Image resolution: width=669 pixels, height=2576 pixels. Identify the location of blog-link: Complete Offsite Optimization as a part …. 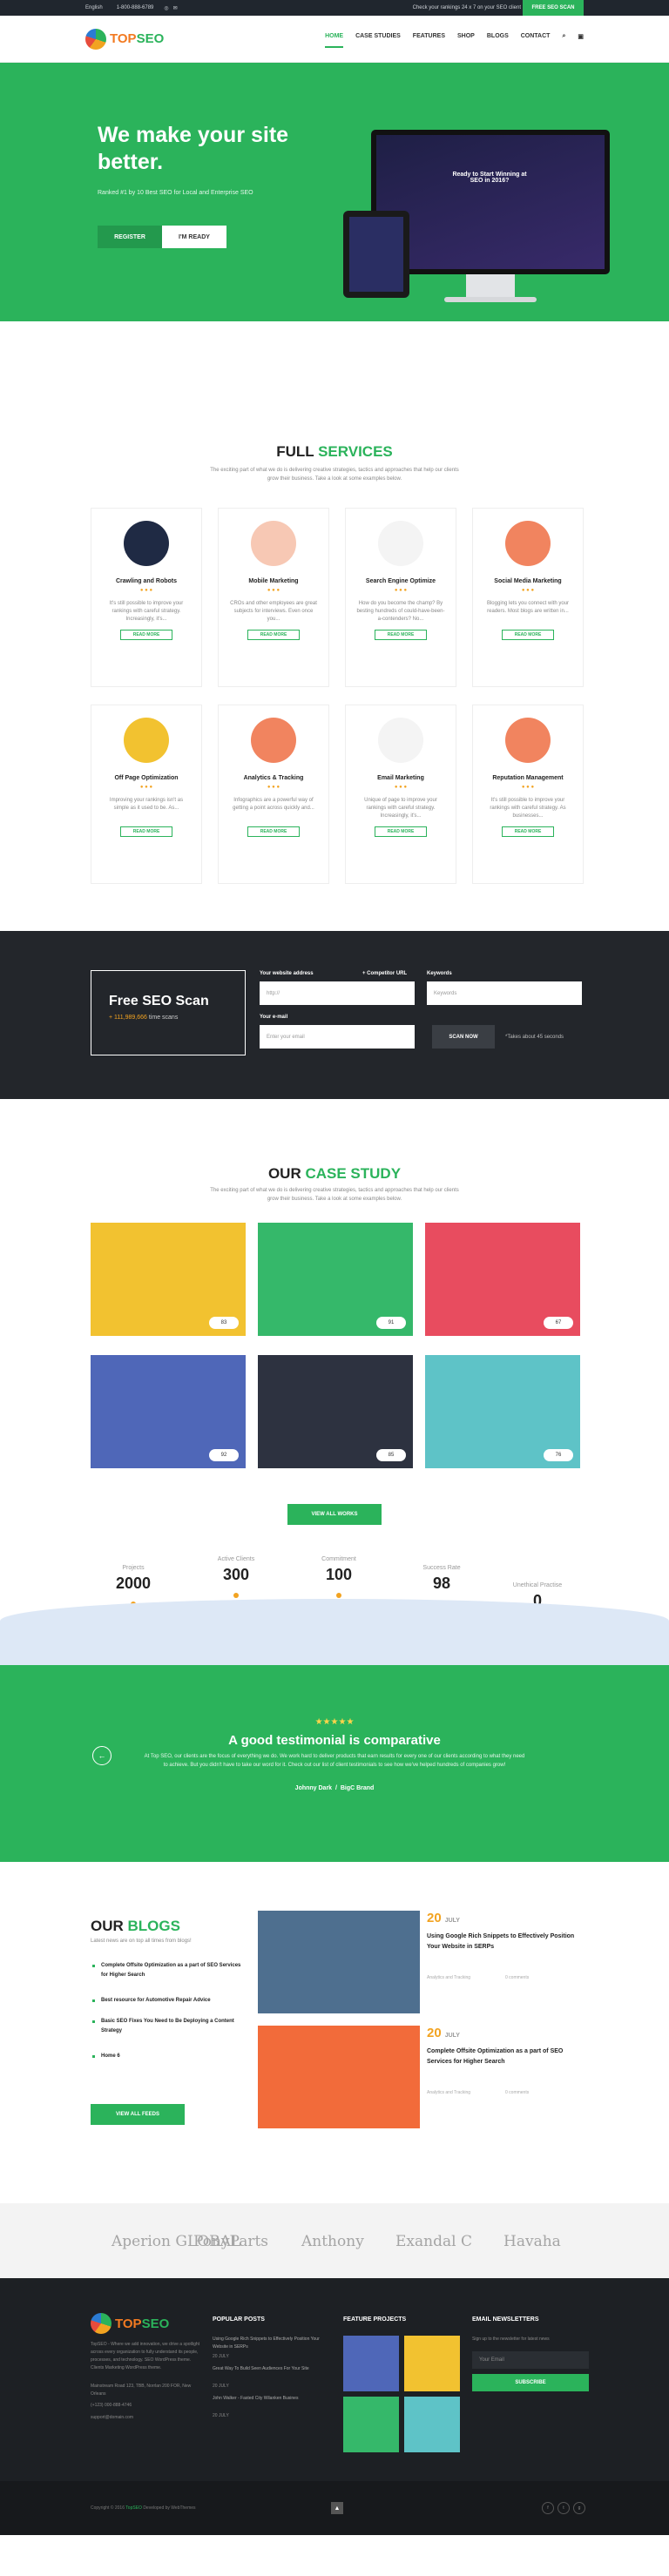
(169, 1971).